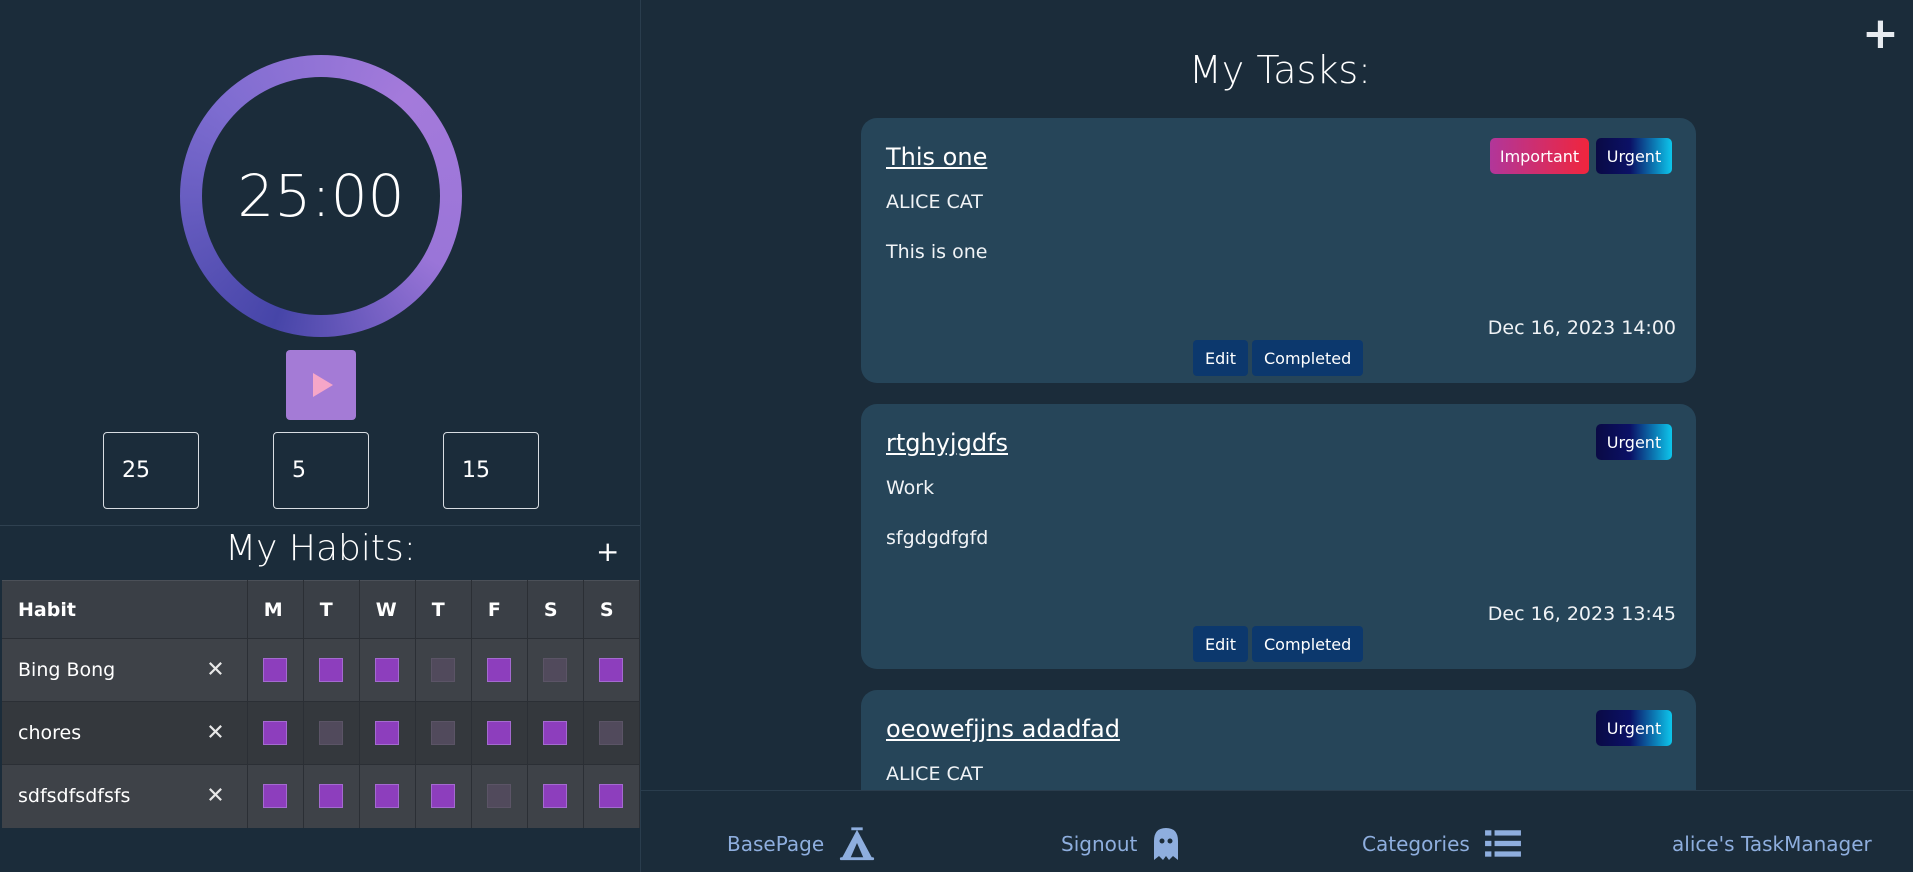 This screenshot has height=872, width=1913. Describe the element at coordinates (321, 470) in the screenshot. I see `short-break-input` at that location.